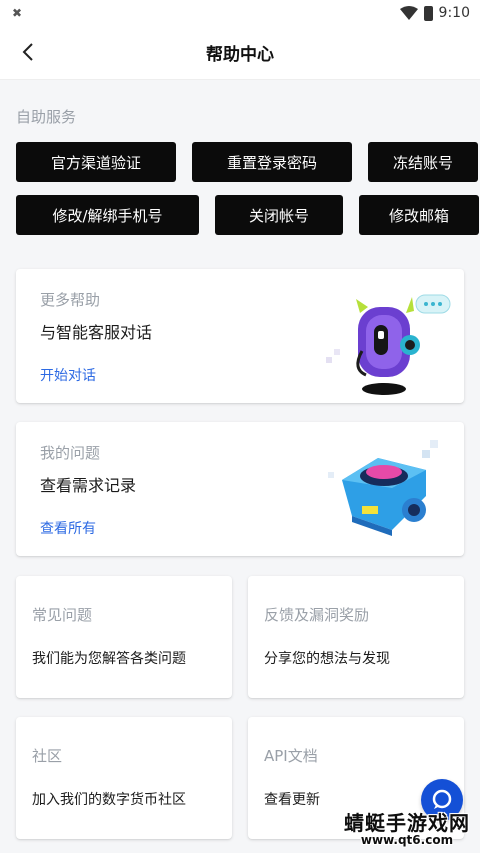 This screenshot has height=853, width=480. I want to click on quick-actions-row-2: 修改/解绑手机号 关闭帐号 修改邮箱, so click(247, 215).